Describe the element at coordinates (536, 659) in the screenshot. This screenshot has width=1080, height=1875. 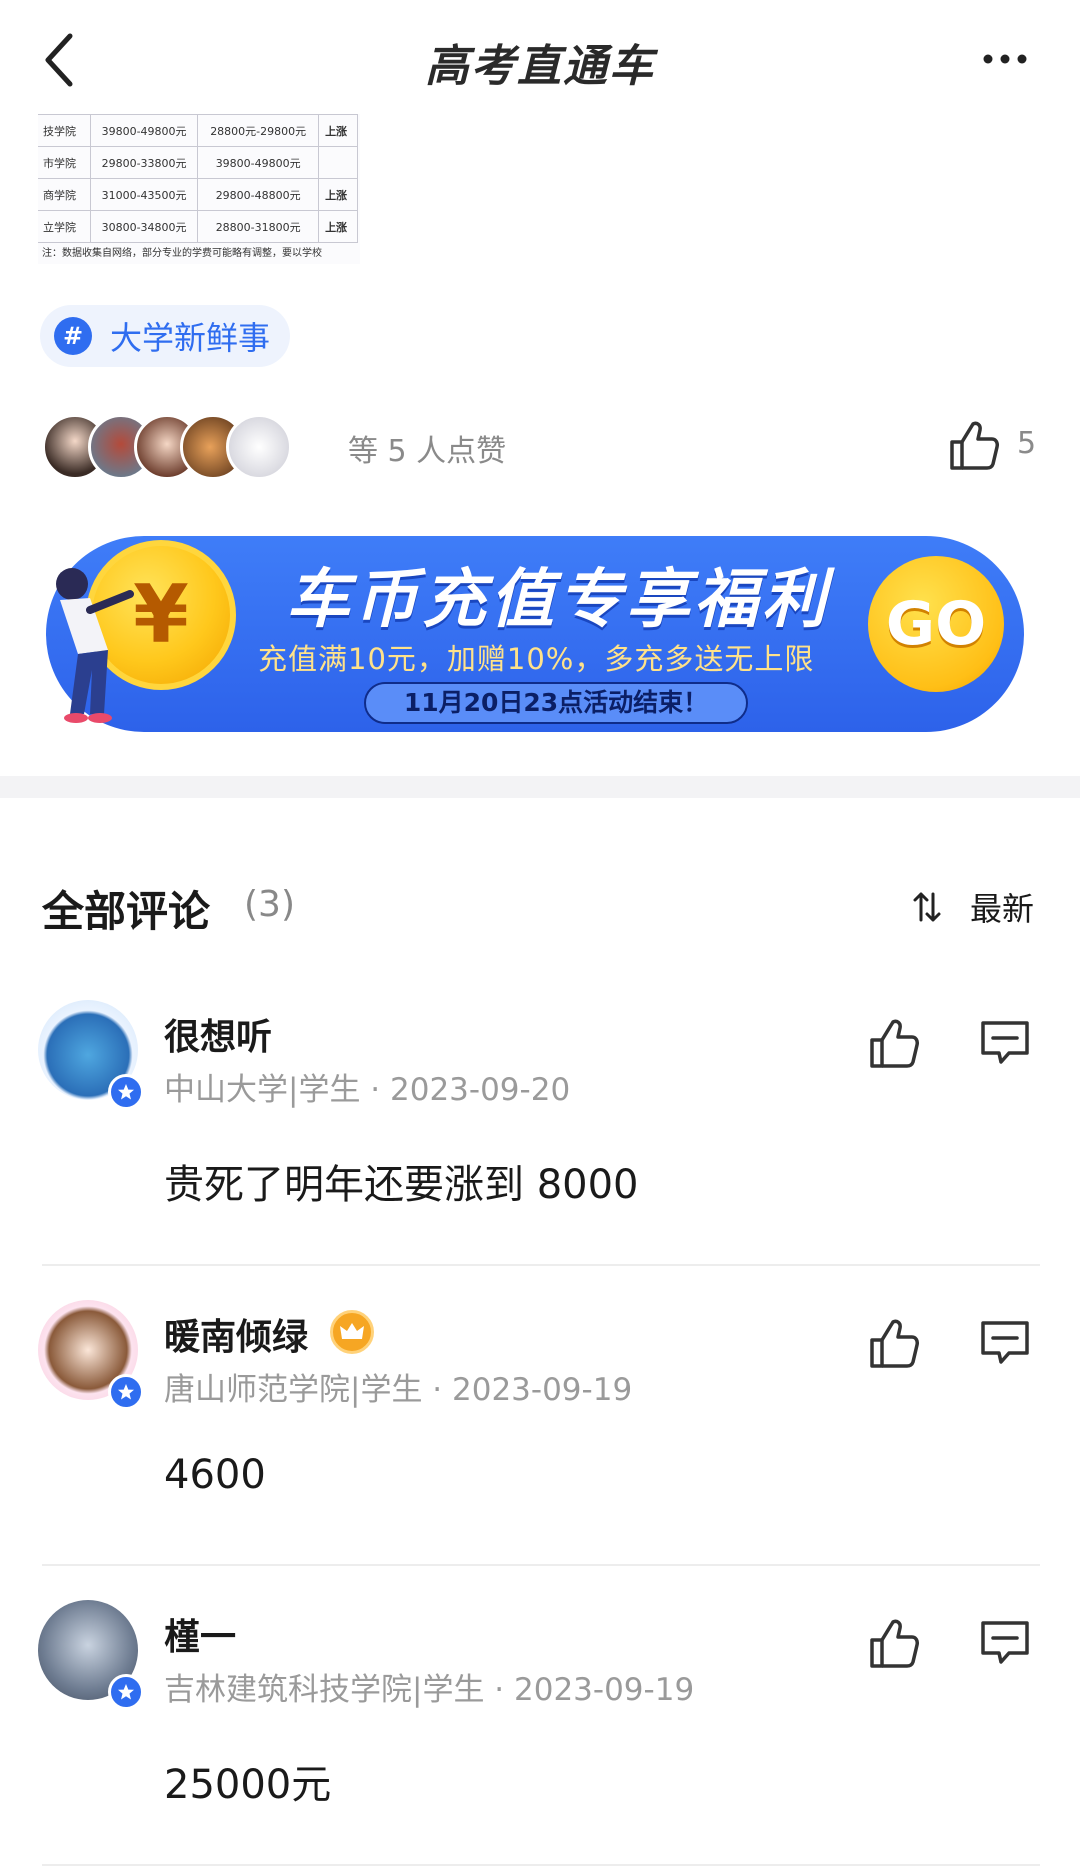
I see `banner-subtitle: 充值满10元，加赠10%，多充多送无上限` at that location.